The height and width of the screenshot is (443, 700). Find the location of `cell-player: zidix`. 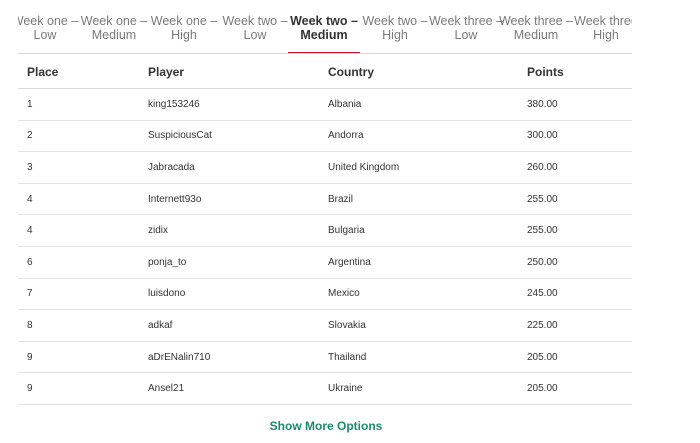

cell-player: zidix is located at coordinates (238, 230).